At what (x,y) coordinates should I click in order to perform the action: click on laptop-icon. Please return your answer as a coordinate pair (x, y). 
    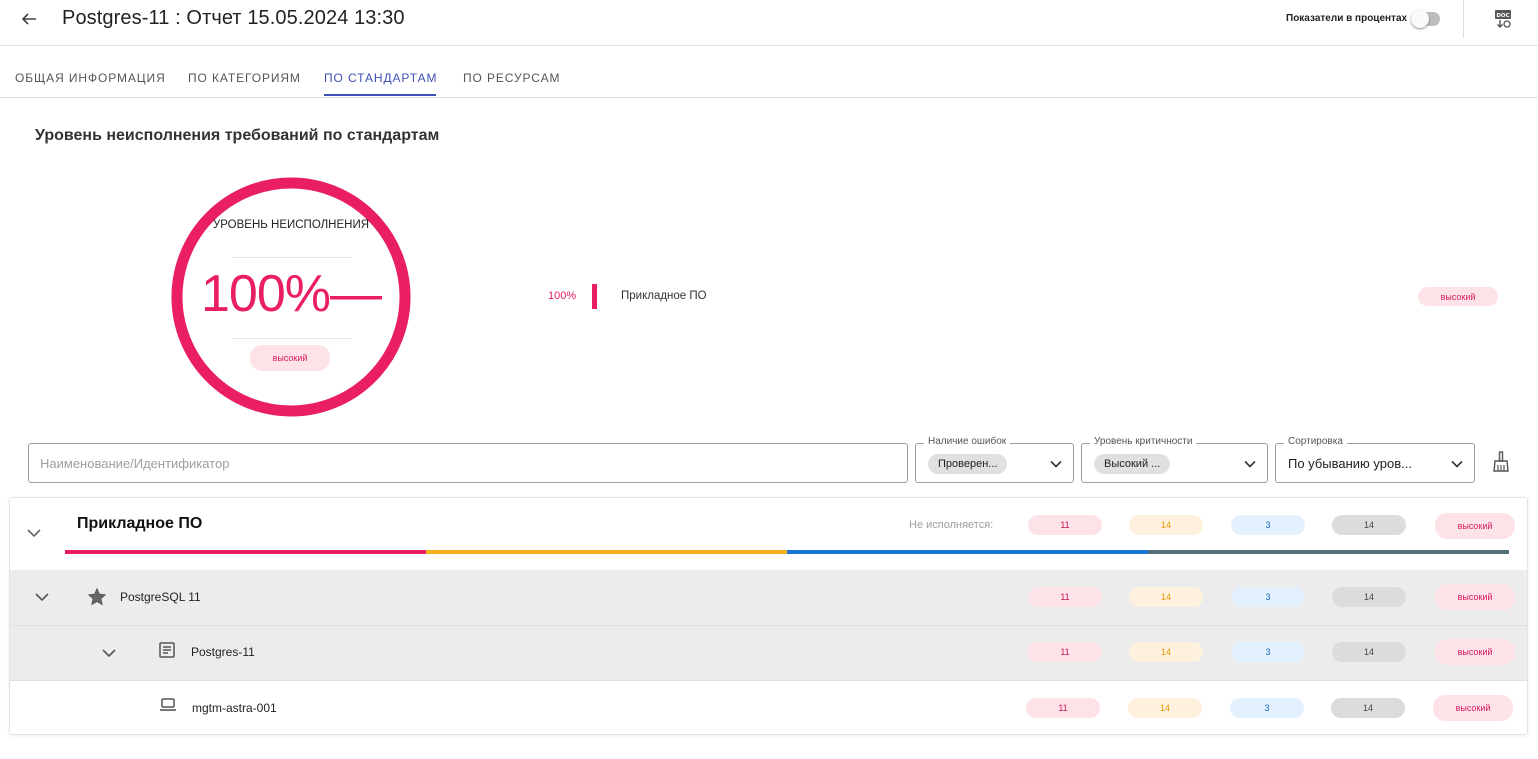
    Looking at the image, I should click on (168, 704).